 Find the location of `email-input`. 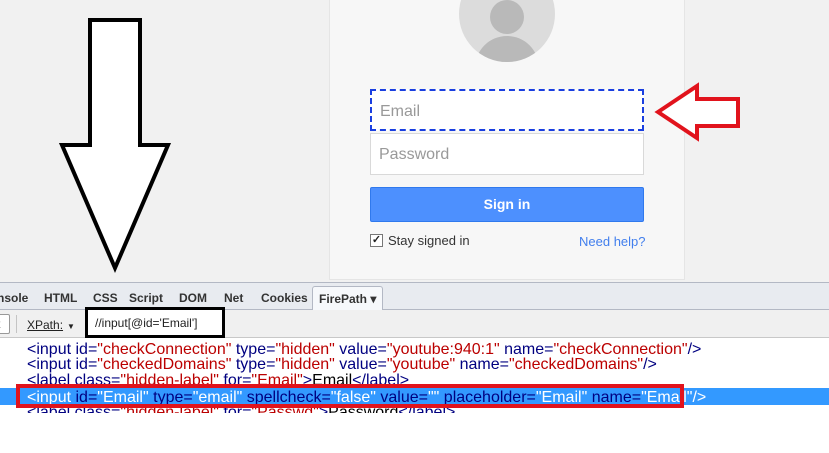

email-input is located at coordinates (507, 112).